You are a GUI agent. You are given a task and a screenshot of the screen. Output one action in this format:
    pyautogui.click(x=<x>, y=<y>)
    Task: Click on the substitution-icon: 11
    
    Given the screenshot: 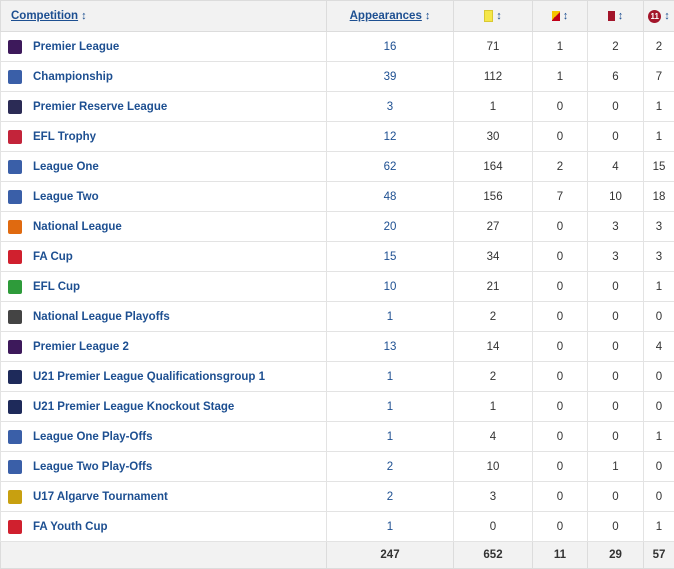 What is the action you would take?
    pyautogui.click(x=654, y=16)
    